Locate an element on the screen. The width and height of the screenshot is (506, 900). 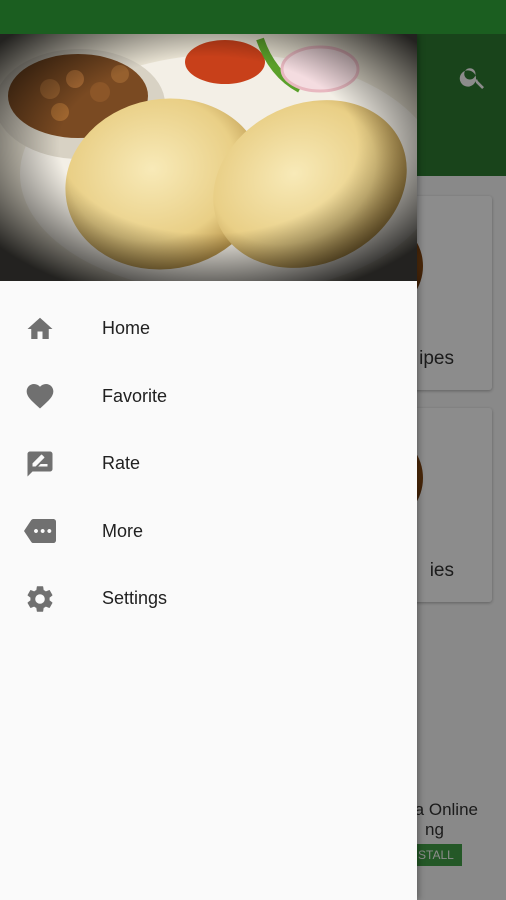
menu-item-label: Home is located at coordinates (126, 328).